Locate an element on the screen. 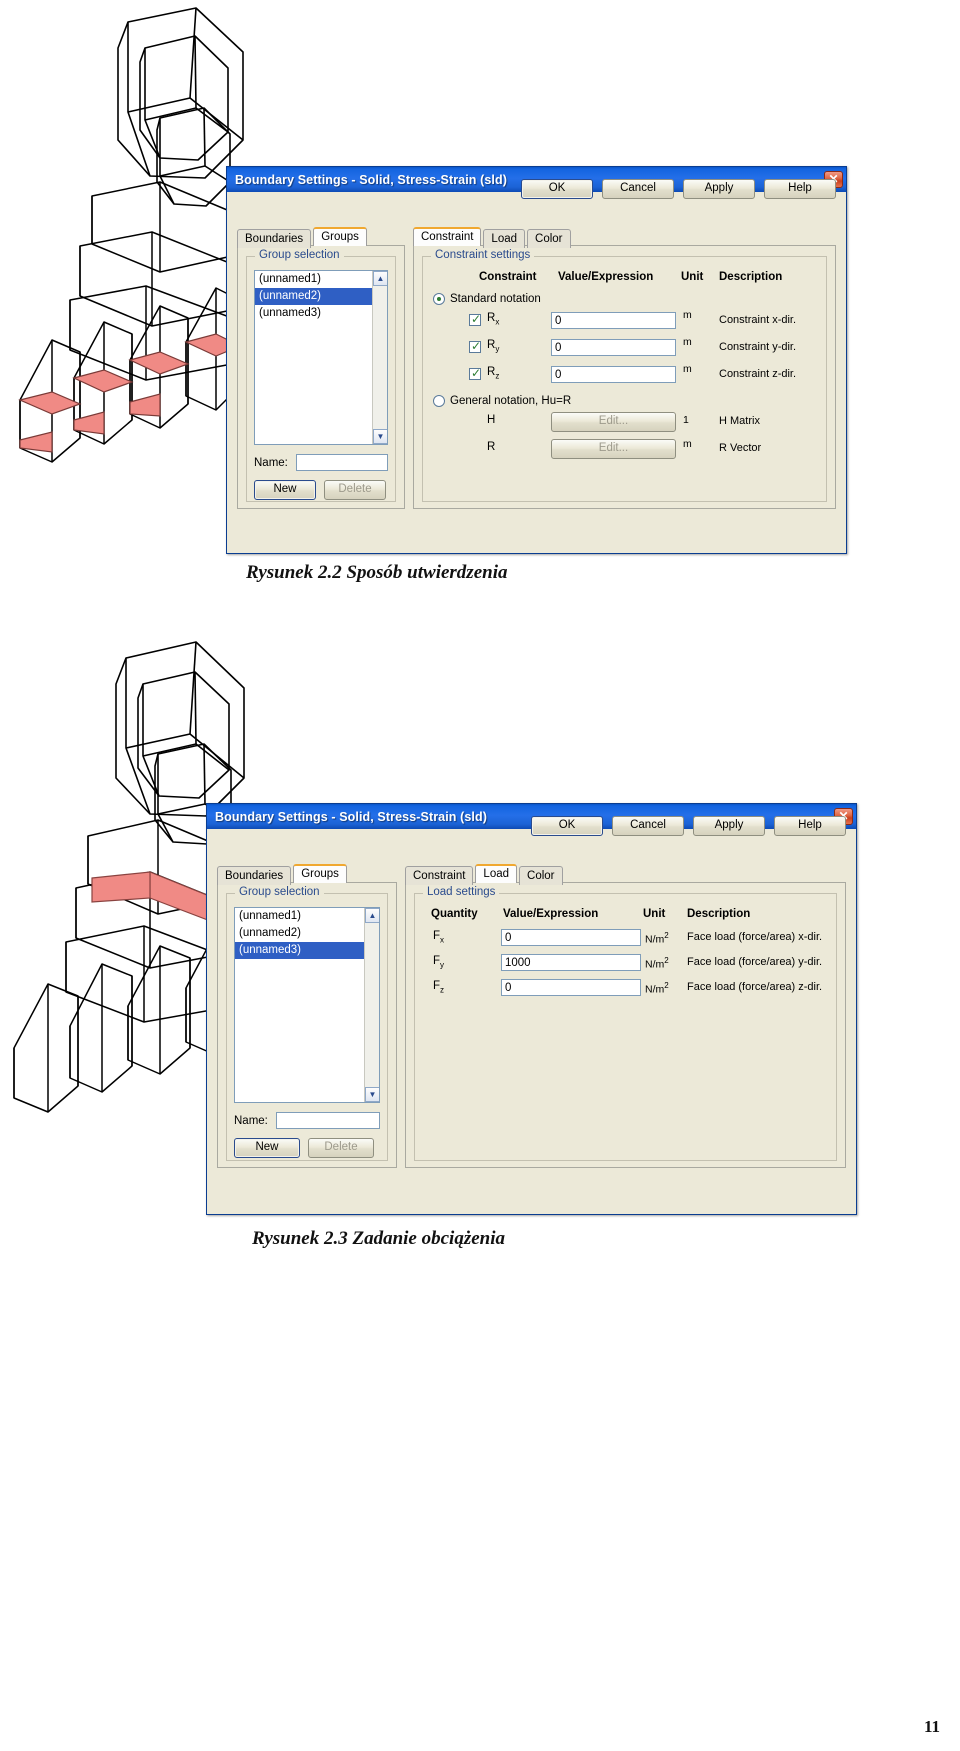  group-selection-legend: Group selection is located at coordinates (299, 255).